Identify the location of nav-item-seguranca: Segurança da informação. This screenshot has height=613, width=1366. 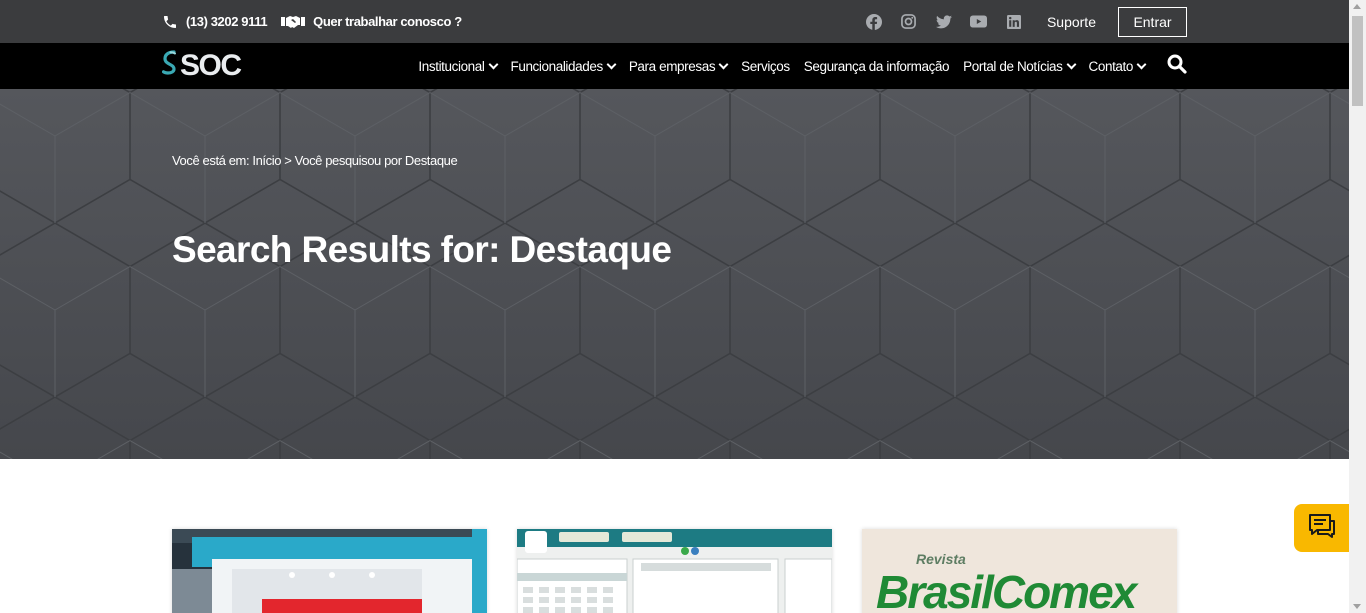
(876, 66).